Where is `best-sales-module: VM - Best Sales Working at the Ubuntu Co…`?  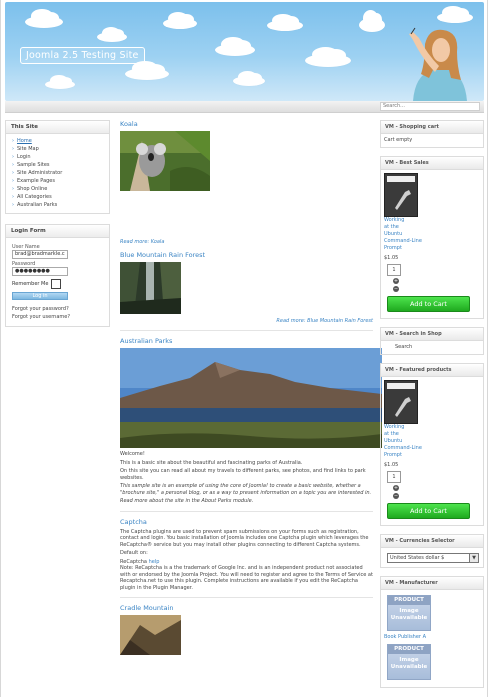
best-sales-module: VM - Best Sales Working at the Ubuntu Co… is located at coordinates (432, 237).